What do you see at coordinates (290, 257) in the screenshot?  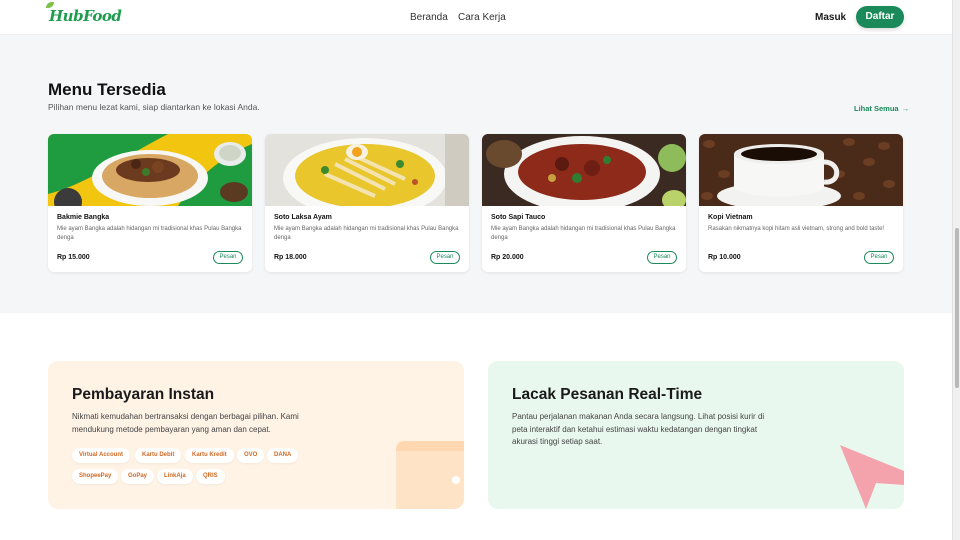 I see `menu-item-price: Rp 18.000` at bounding box center [290, 257].